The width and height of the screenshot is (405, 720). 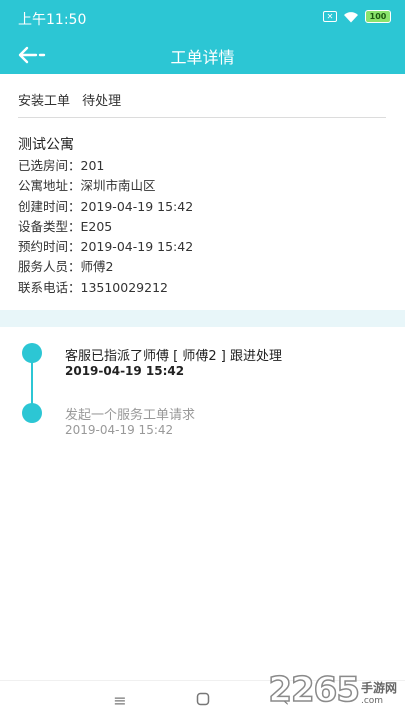 I want to click on info-address: 公寓地址：深圳市南山区, so click(x=87, y=186).